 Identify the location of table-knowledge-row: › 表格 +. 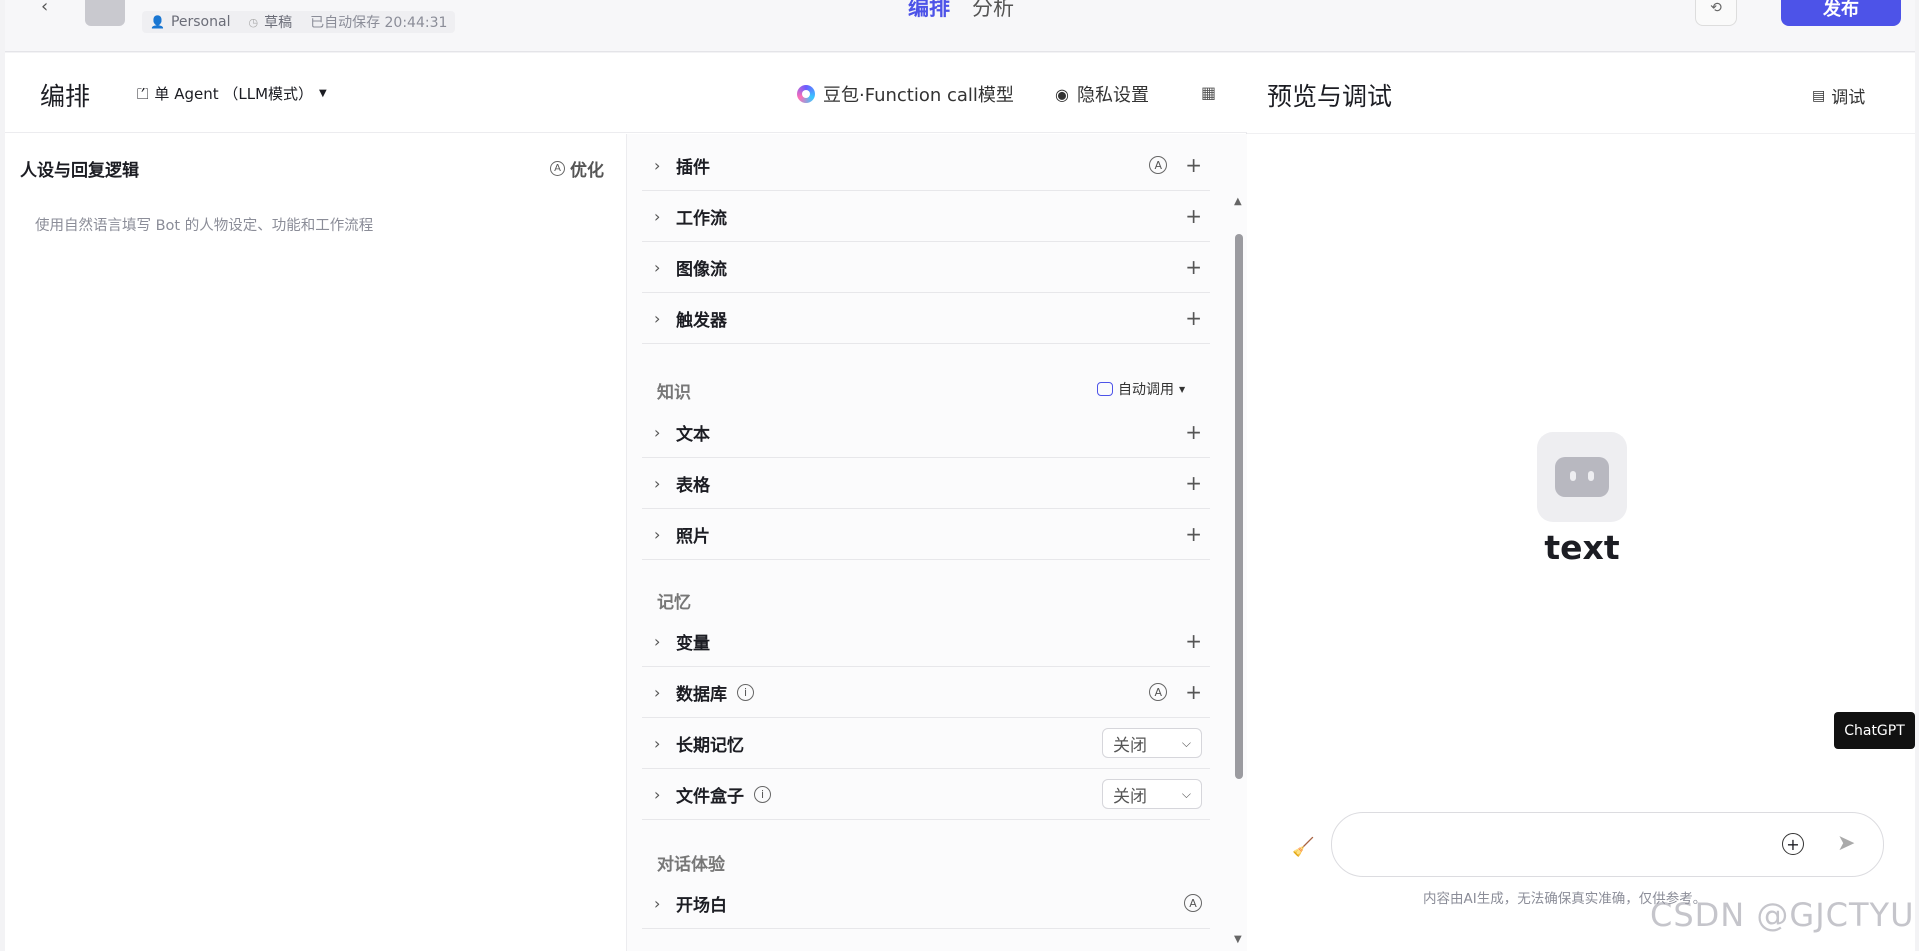
(926, 483).